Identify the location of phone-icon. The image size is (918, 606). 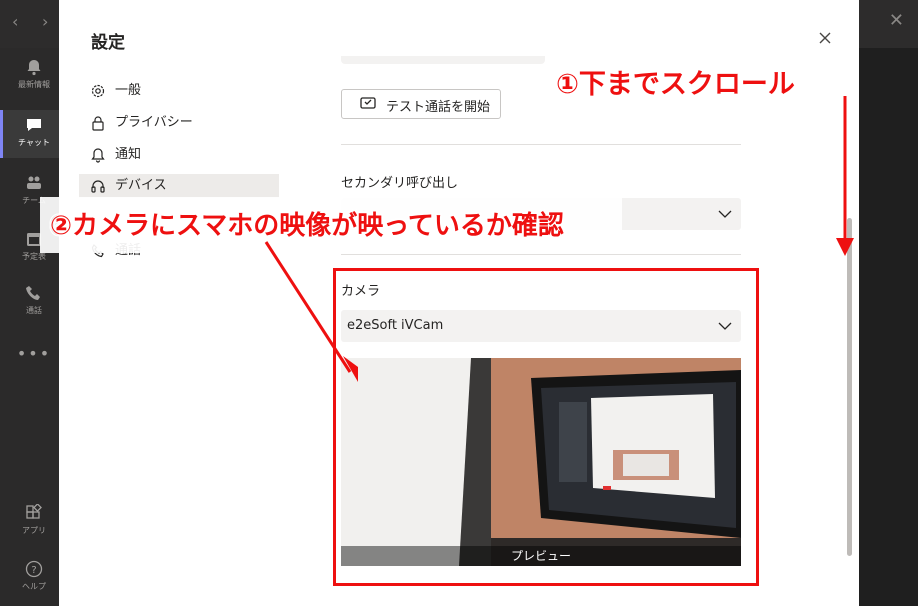
(33, 293).